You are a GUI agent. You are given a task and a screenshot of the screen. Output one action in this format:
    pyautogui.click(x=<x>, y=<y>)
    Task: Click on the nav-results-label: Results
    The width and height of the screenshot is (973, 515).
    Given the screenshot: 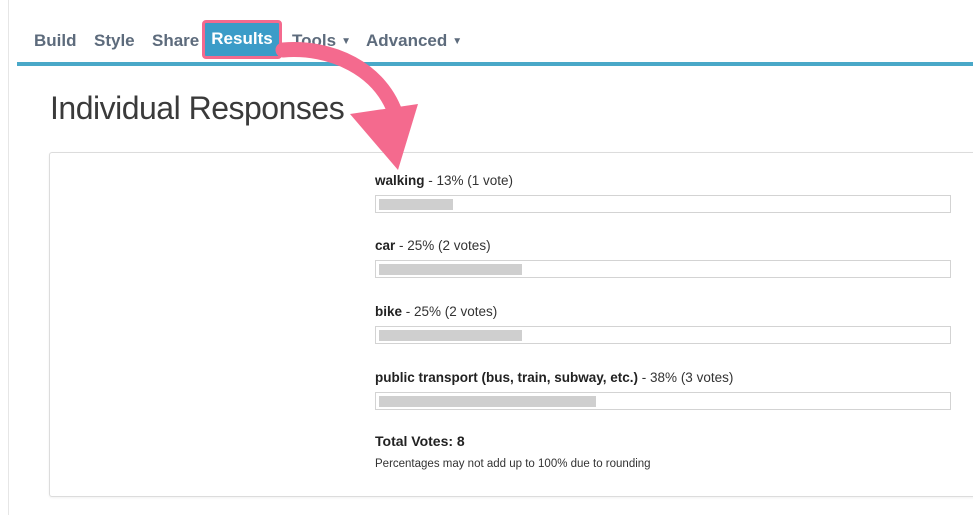 What is the action you would take?
    pyautogui.click(x=242, y=38)
    